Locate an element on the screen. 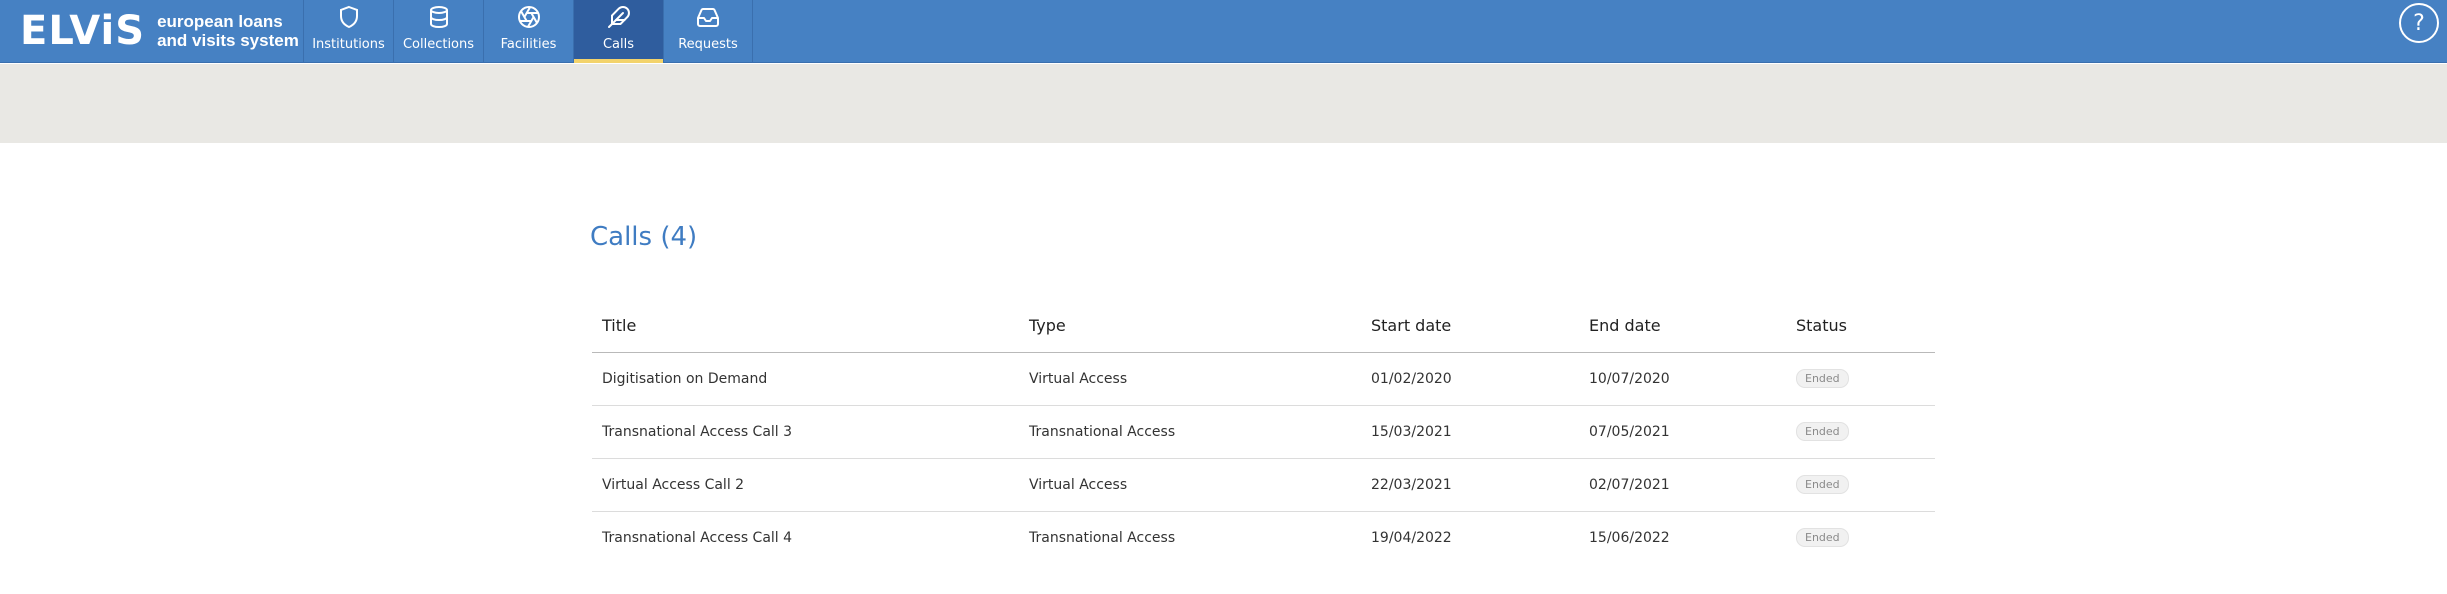 This screenshot has width=2447, height=594. end-date-cell: 15/06/2022 is located at coordinates (1629, 537).